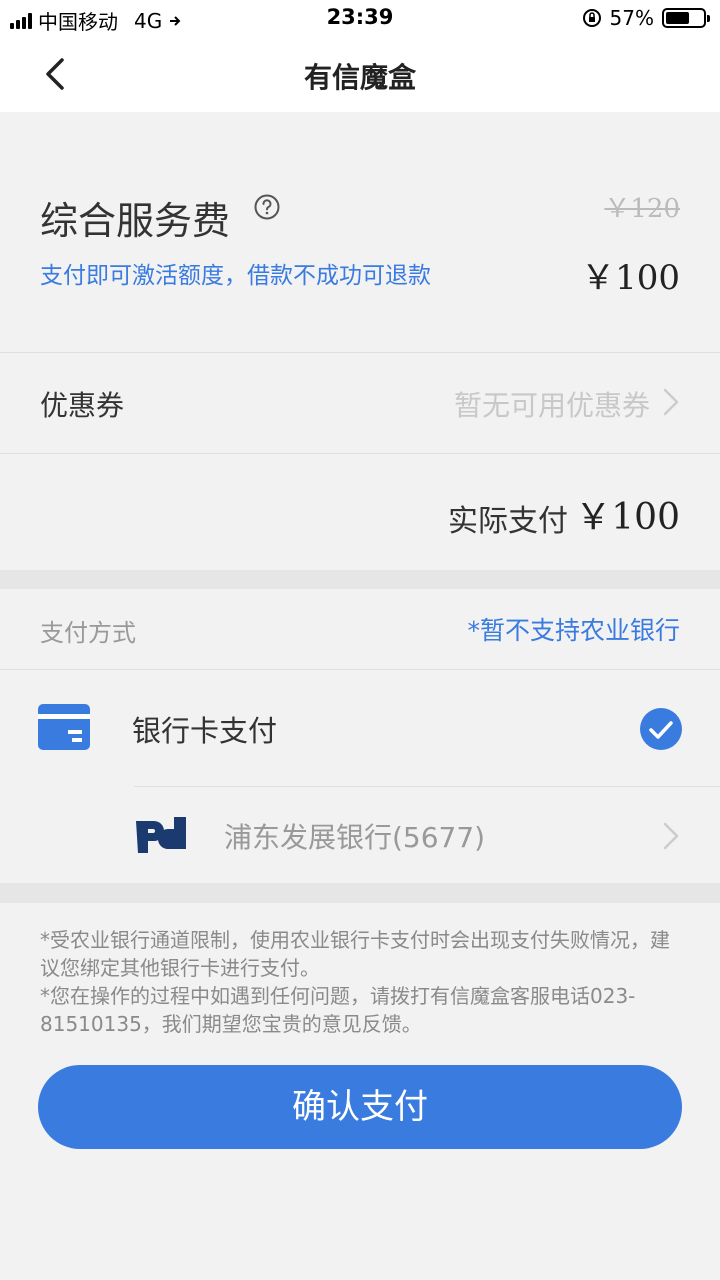  I want to click on actual-pay-label: 实际支付, so click(508, 521).